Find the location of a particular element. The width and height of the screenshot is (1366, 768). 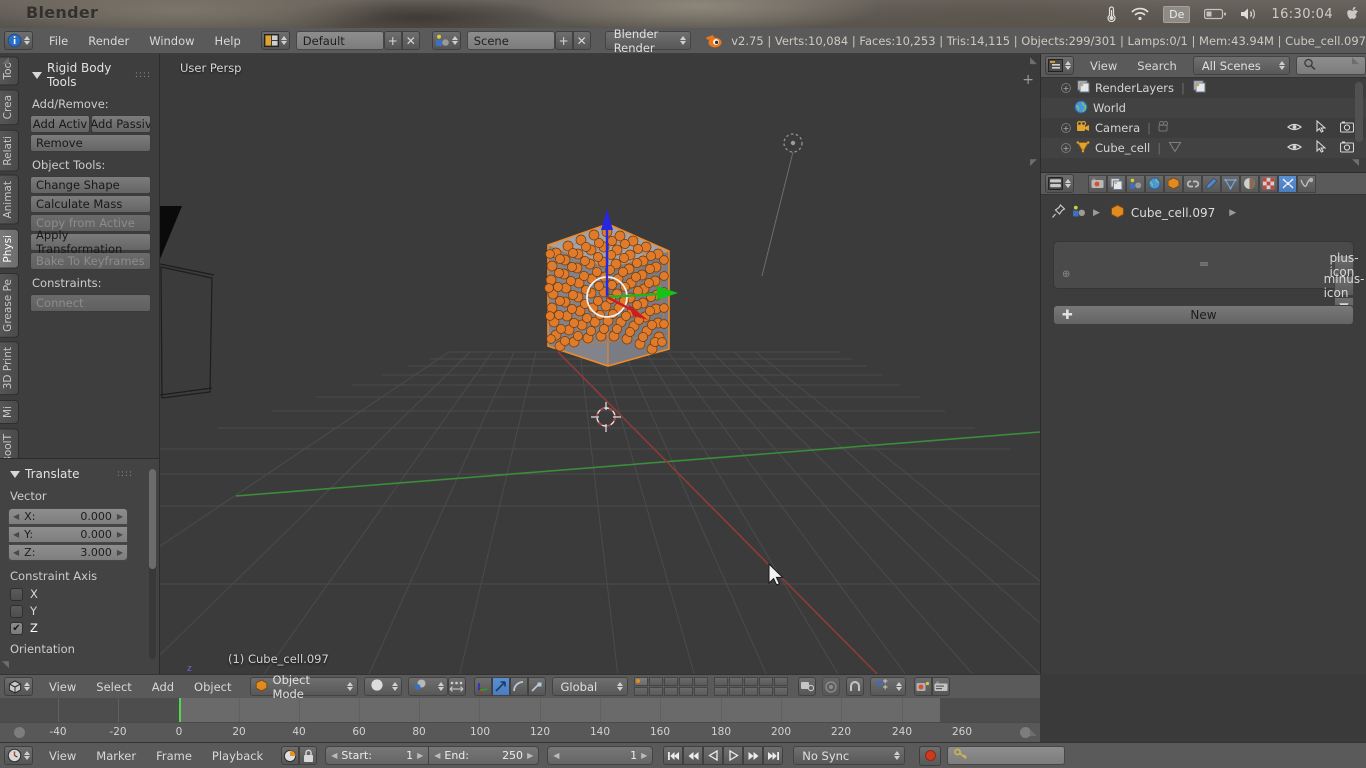

viewport-menu-add: Add is located at coordinates (163, 687).